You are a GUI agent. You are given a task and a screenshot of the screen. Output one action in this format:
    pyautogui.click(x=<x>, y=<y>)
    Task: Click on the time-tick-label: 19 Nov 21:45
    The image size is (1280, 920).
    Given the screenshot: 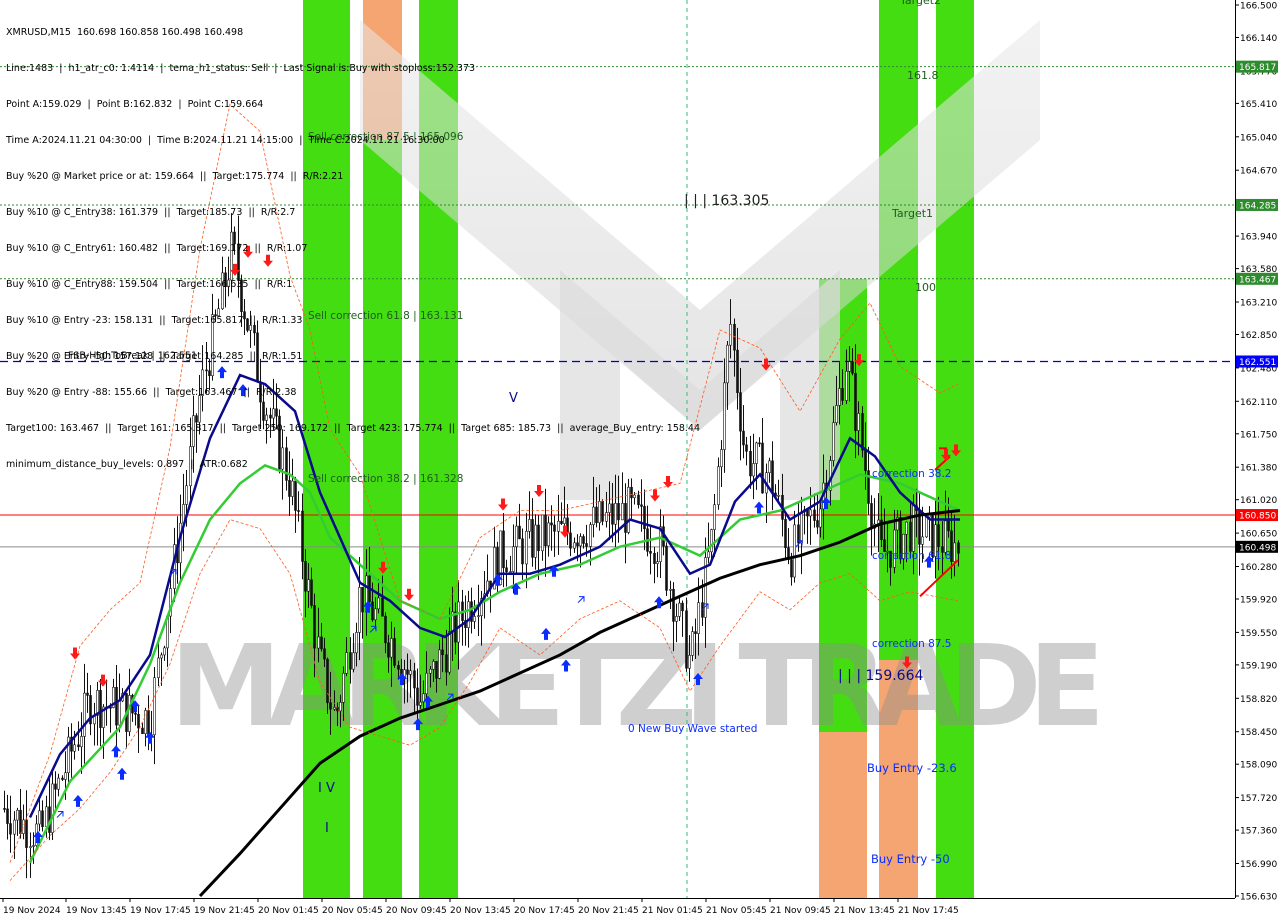 What is the action you would take?
    pyautogui.click(x=224, y=911)
    